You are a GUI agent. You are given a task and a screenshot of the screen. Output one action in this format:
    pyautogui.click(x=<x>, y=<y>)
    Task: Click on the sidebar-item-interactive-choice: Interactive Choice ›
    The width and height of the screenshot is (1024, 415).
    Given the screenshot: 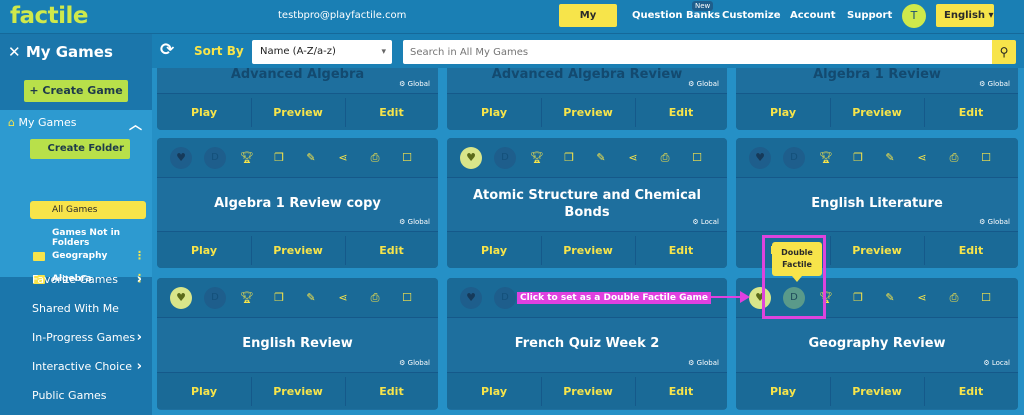 What is the action you would take?
    pyautogui.click(x=76, y=367)
    